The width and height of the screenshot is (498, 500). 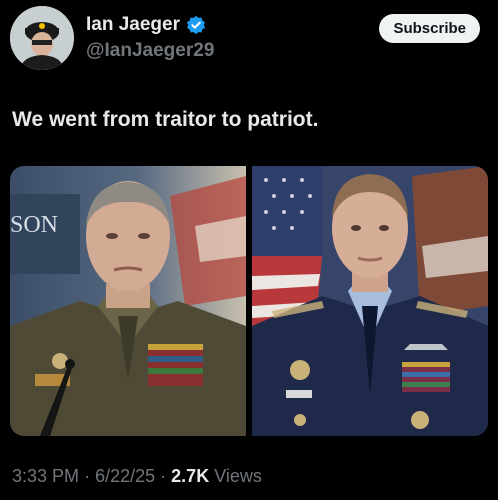 I want to click on verified-badge-icon, so click(x=196, y=25).